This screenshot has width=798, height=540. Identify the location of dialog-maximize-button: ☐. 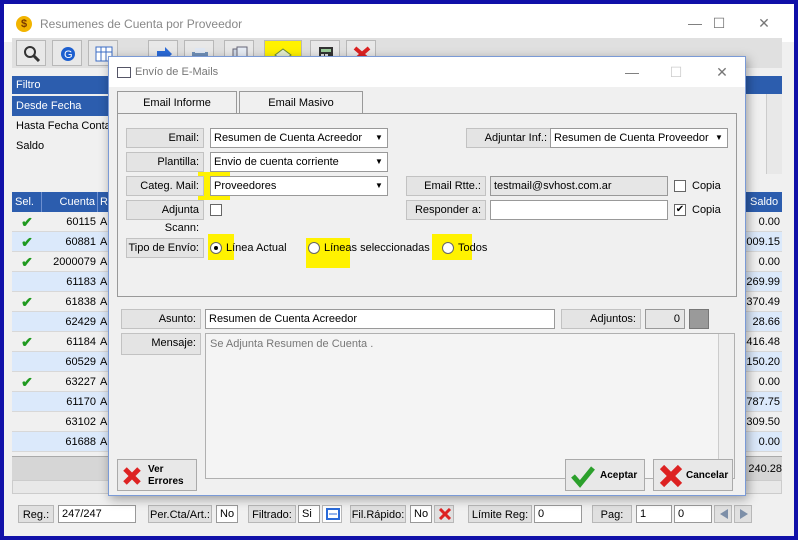
(676, 72).